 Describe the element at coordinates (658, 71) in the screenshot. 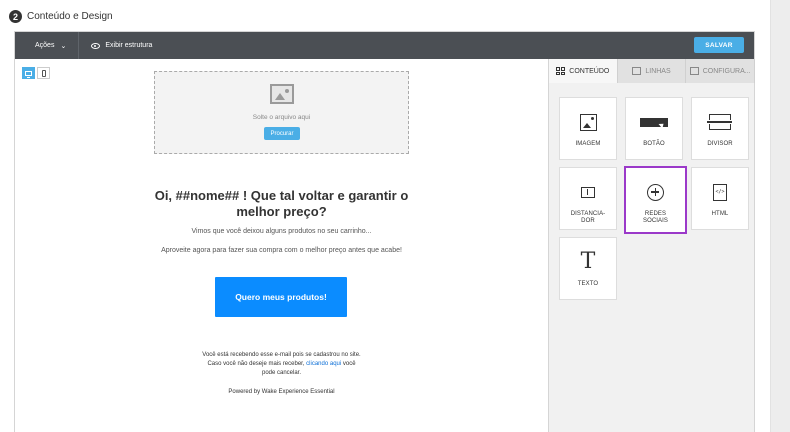

I see `tab-rows-label: LINHAS` at that location.